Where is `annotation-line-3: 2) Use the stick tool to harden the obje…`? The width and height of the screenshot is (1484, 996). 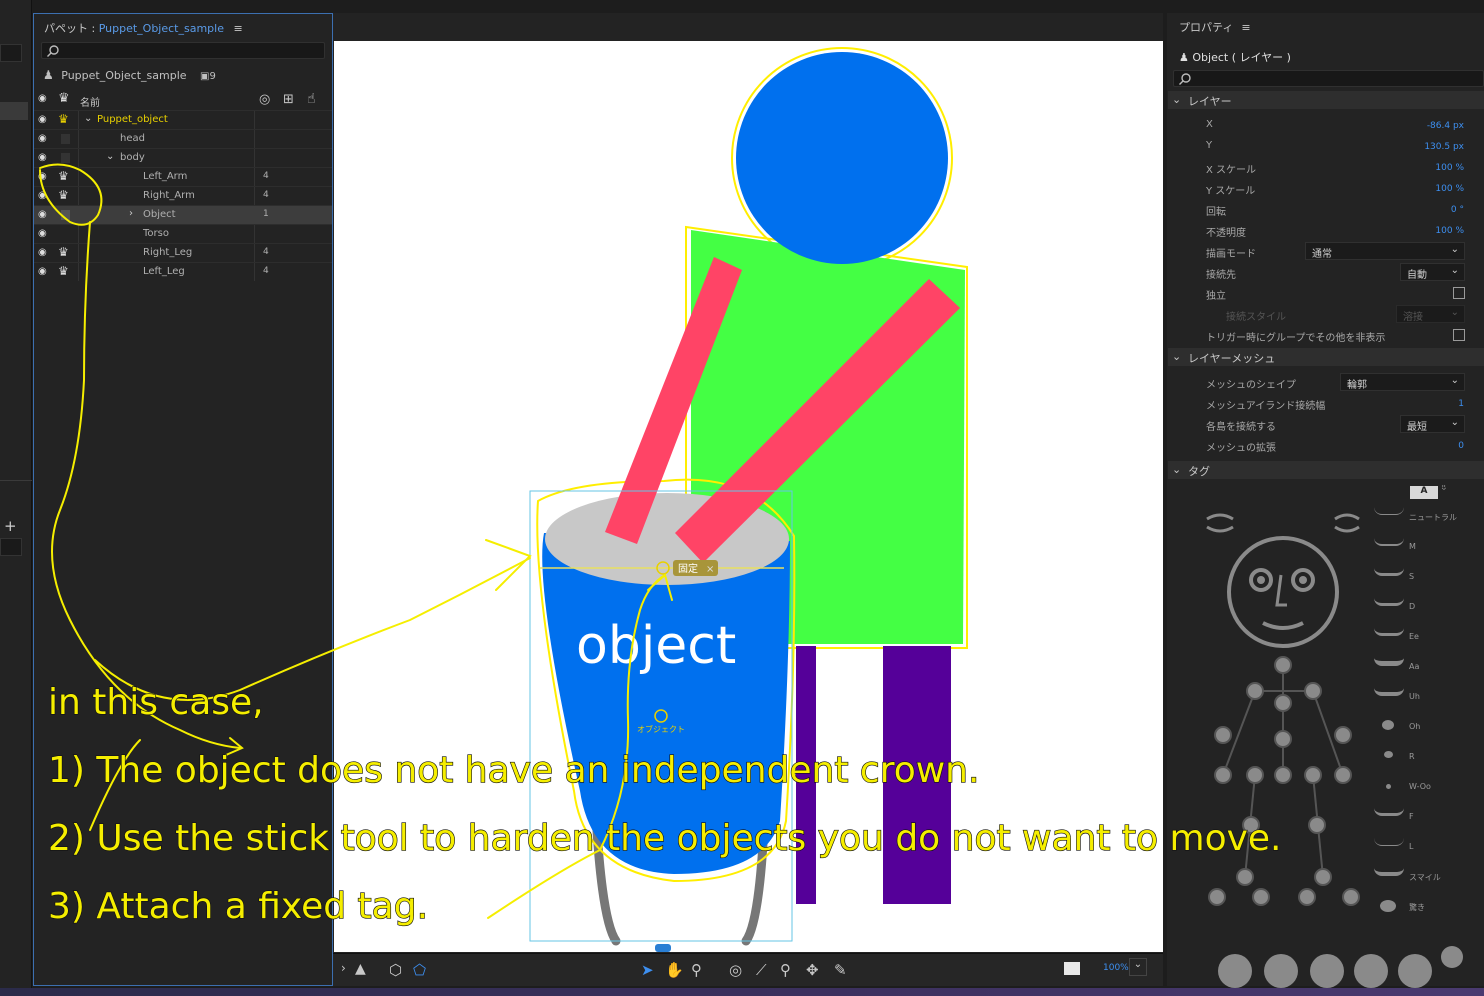
annotation-line-3: 2) Use the stick tool to harden the obje… is located at coordinates (664, 838).